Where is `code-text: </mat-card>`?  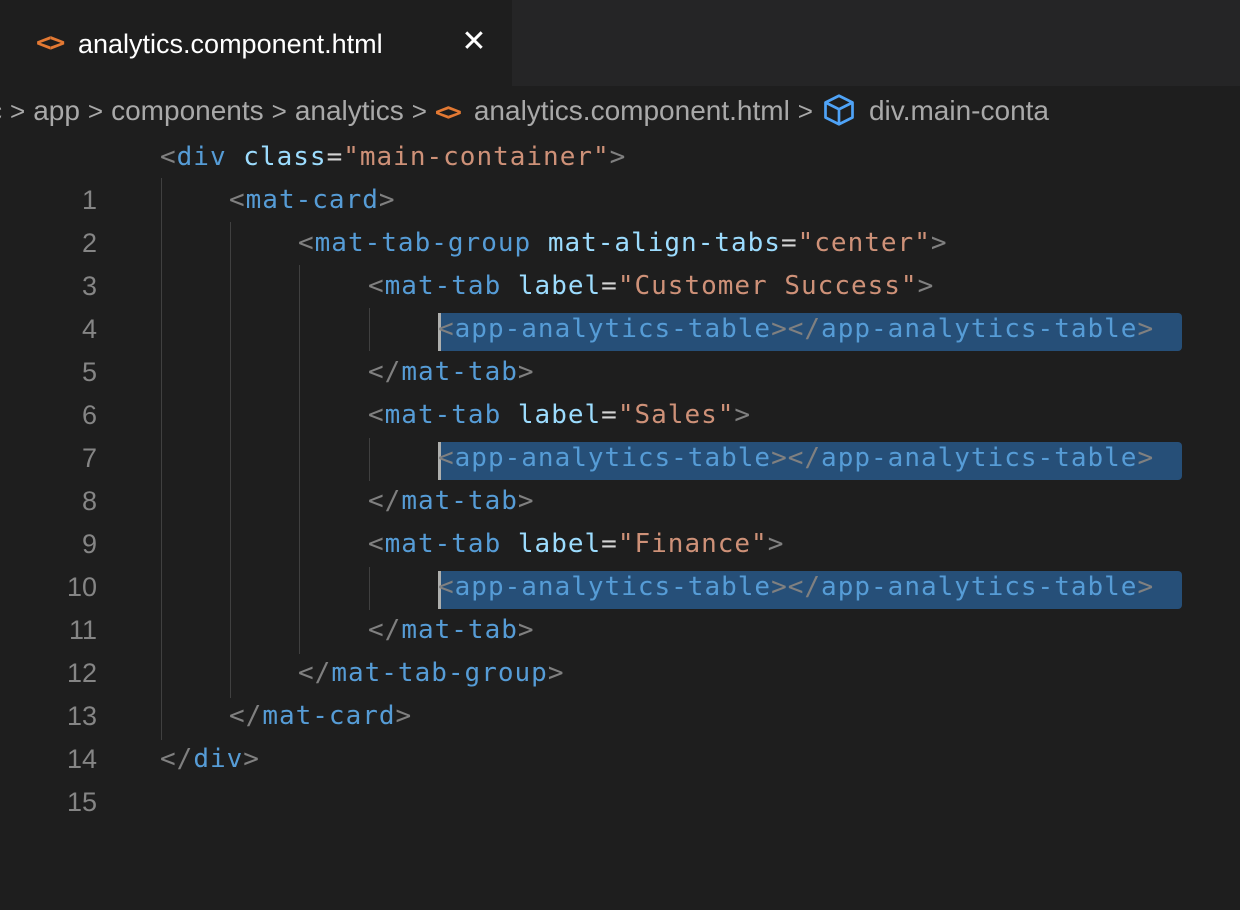
code-text: </mat-card> is located at coordinates (320, 716).